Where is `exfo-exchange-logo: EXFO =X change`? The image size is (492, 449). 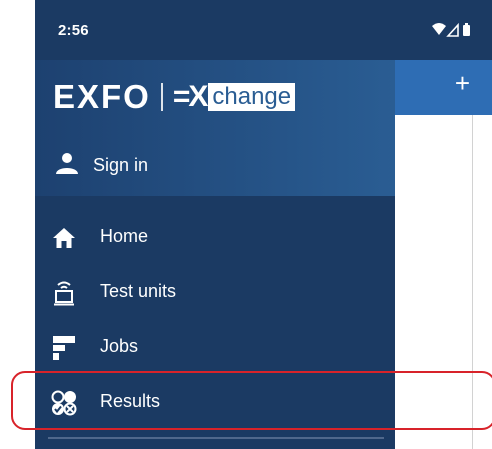 exfo-exchange-logo: EXFO =X change is located at coordinates (174, 97).